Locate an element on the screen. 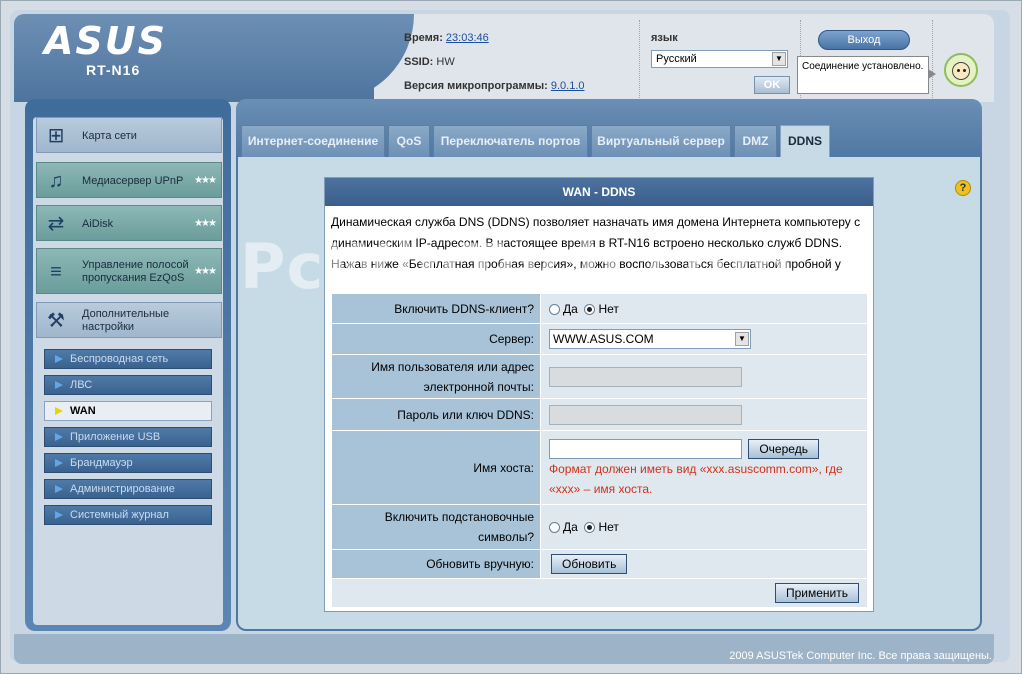  wildcard-yes-radio is located at coordinates (554, 528).